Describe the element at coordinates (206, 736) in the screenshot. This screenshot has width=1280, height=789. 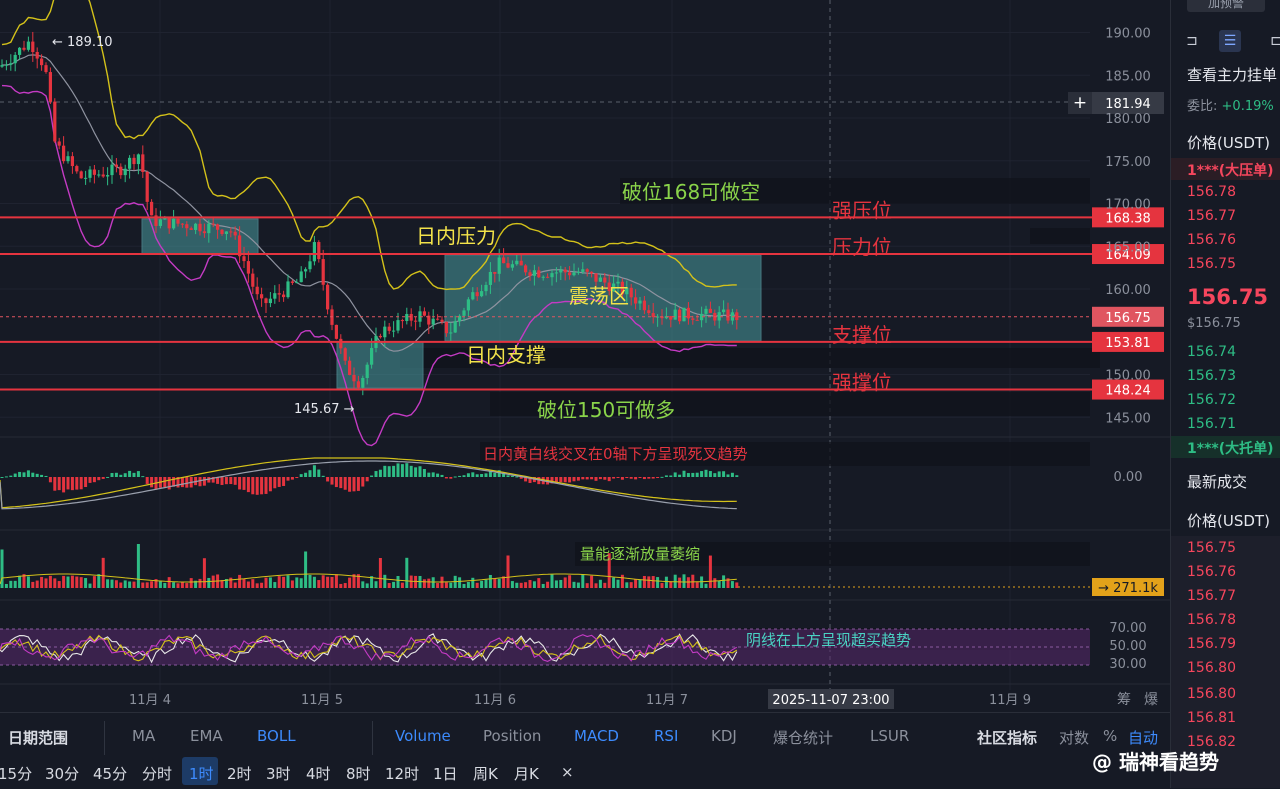
I see `indicator-ema-button: EMA` at that location.